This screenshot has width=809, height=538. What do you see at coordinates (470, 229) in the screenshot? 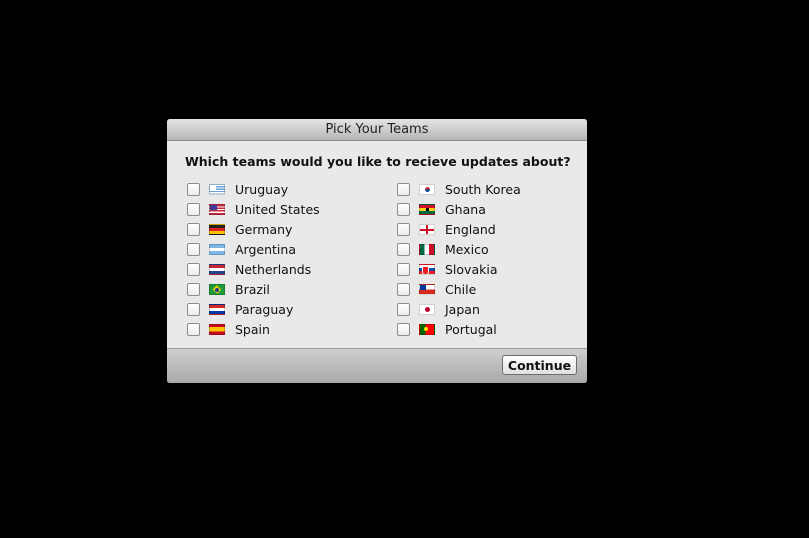
I see `team-label: England` at bounding box center [470, 229].